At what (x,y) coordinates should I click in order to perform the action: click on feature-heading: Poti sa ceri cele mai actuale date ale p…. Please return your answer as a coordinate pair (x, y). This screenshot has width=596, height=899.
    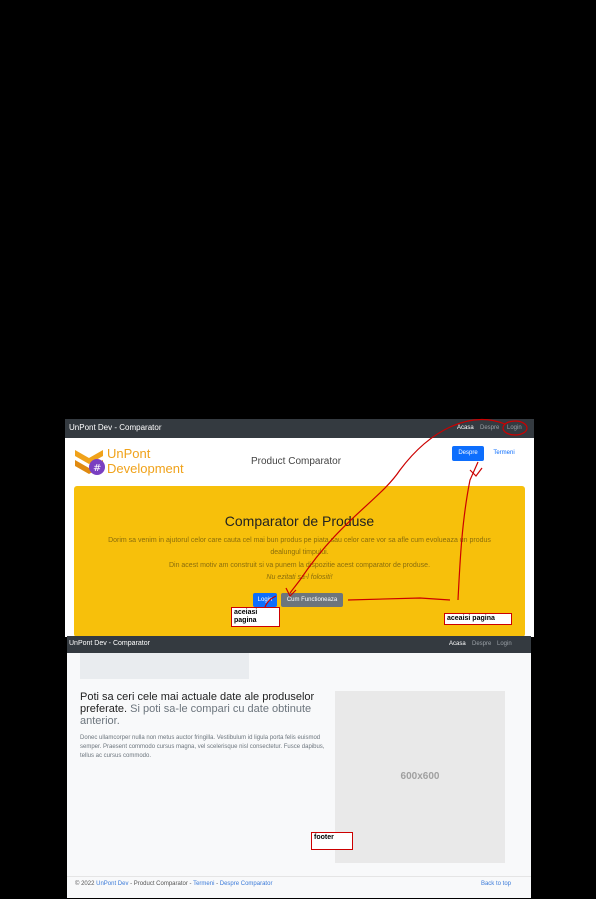
    Looking at the image, I should click on (205, 709).